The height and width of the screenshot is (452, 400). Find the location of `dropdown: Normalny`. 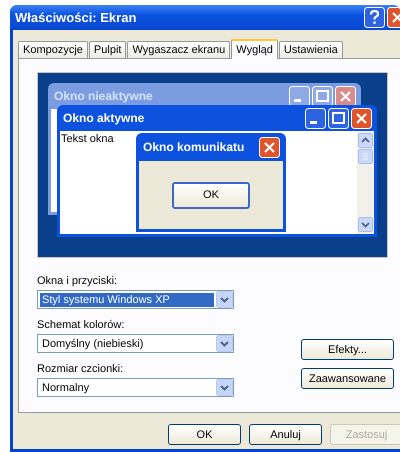

dropdown: Normalny is located at coordinates (135, 387).